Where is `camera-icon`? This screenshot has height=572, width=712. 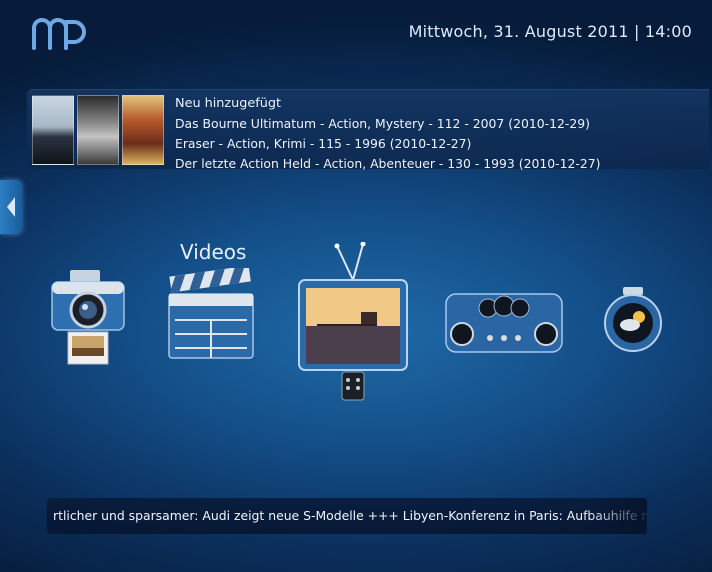
camera-icon is located at coordinates (88, 318).